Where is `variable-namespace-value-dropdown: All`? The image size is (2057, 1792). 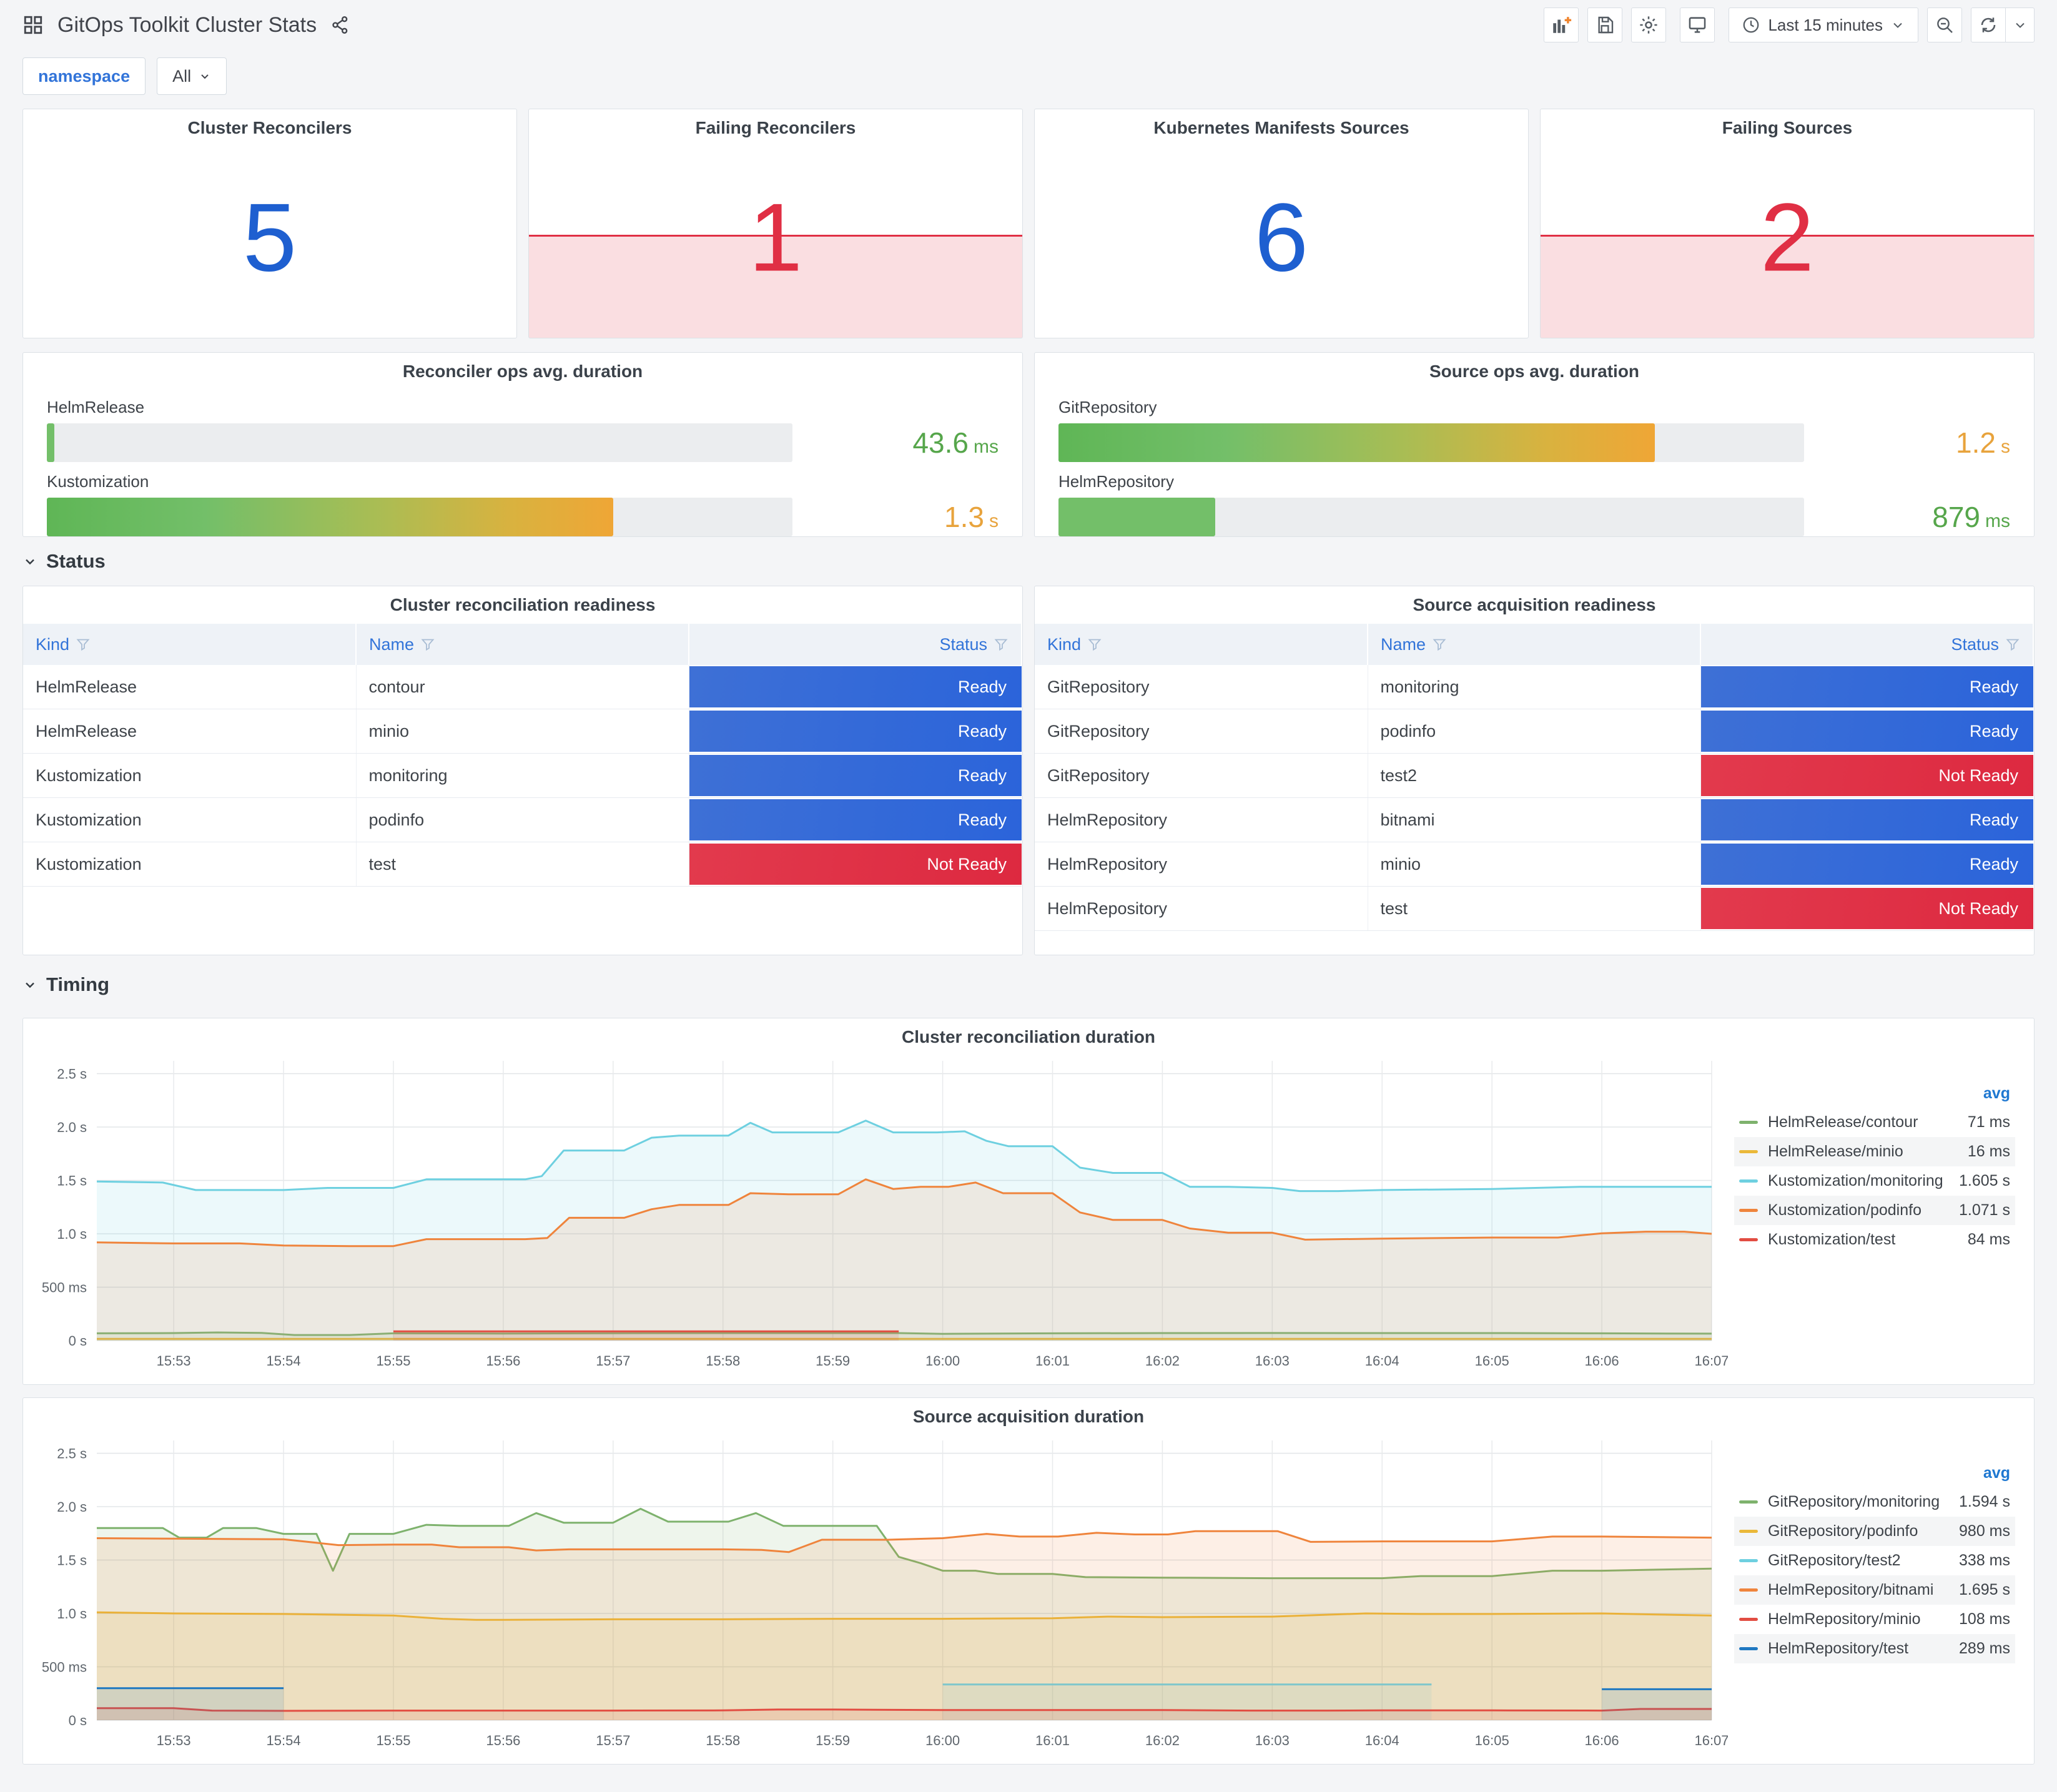
variable-namespace-value-dropdown: All is located at coordinates (192, 76).